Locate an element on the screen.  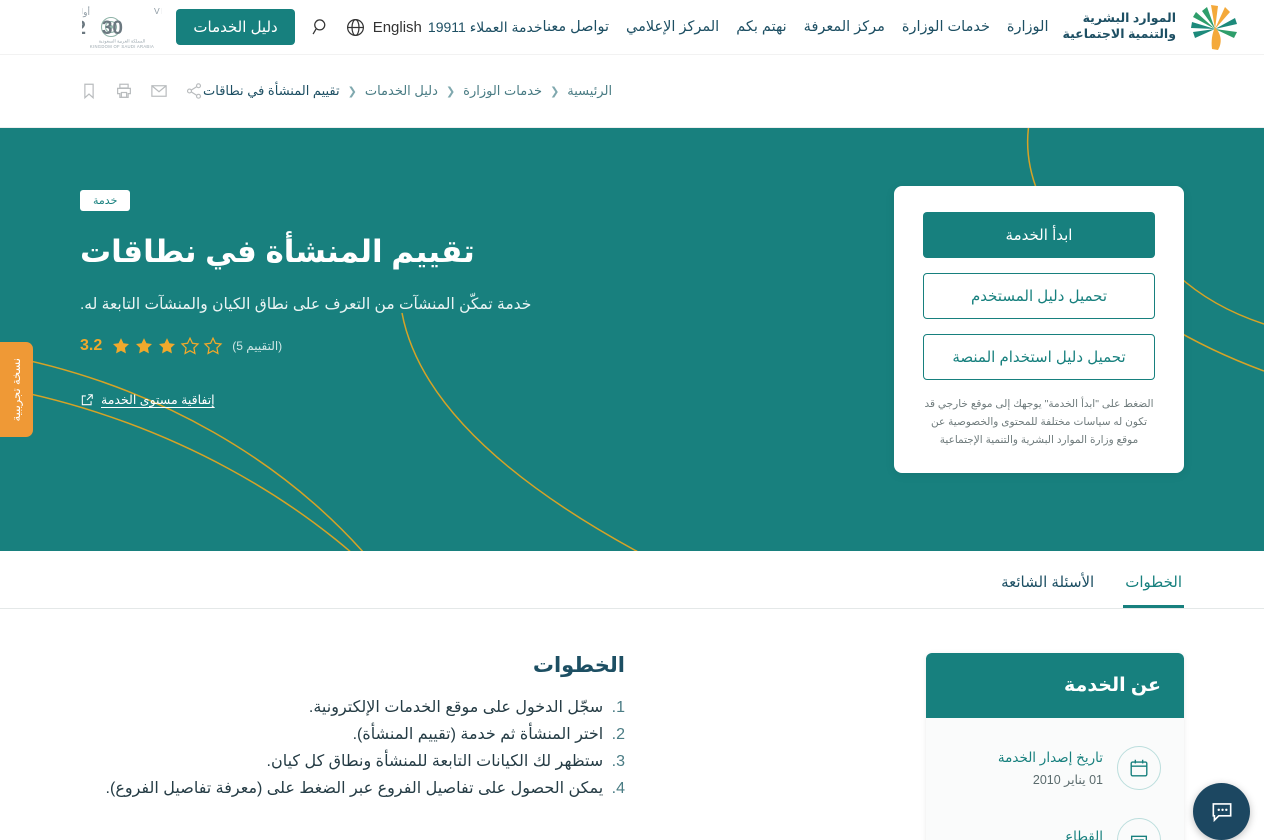
site-logo: الموارد البشرية والتنمية الاجتماعية is located at coordinates (1155, 27).